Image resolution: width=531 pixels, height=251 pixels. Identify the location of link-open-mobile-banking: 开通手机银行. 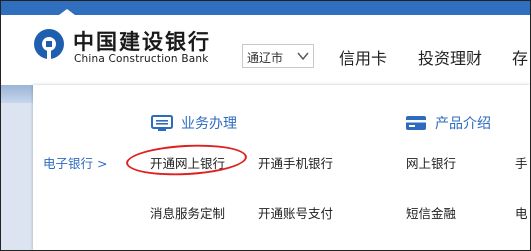
(295, 162).